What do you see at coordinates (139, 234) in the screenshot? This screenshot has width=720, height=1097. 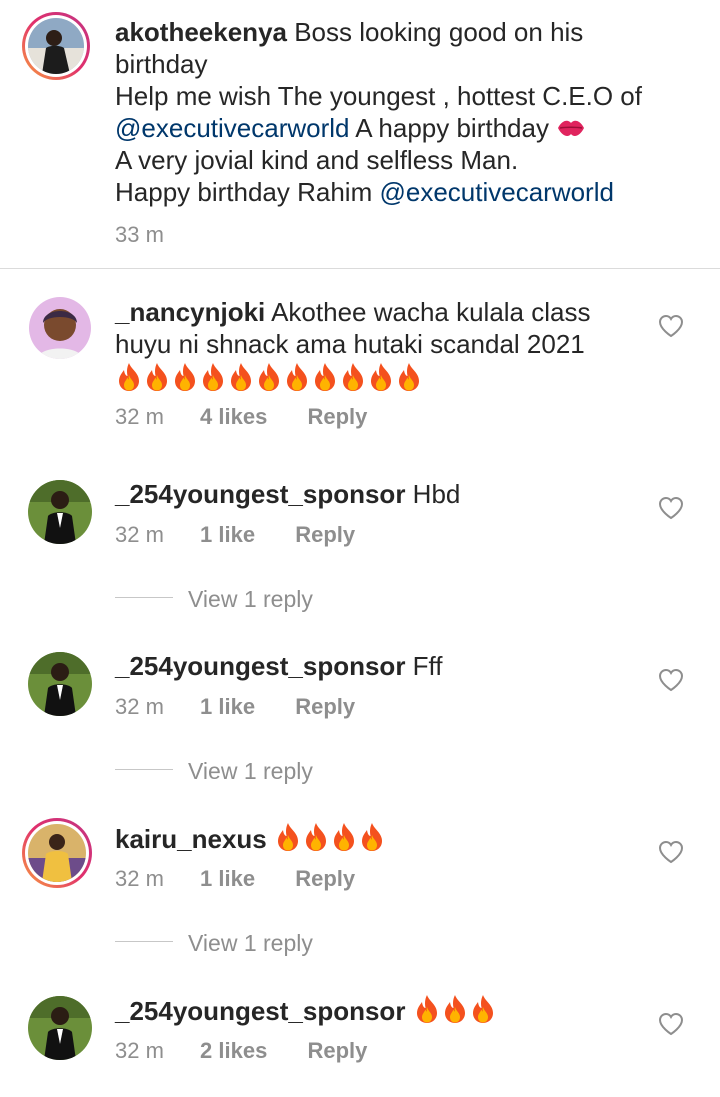 I see `caption-timestamp: 33 m` at bounding box center [139, 234].